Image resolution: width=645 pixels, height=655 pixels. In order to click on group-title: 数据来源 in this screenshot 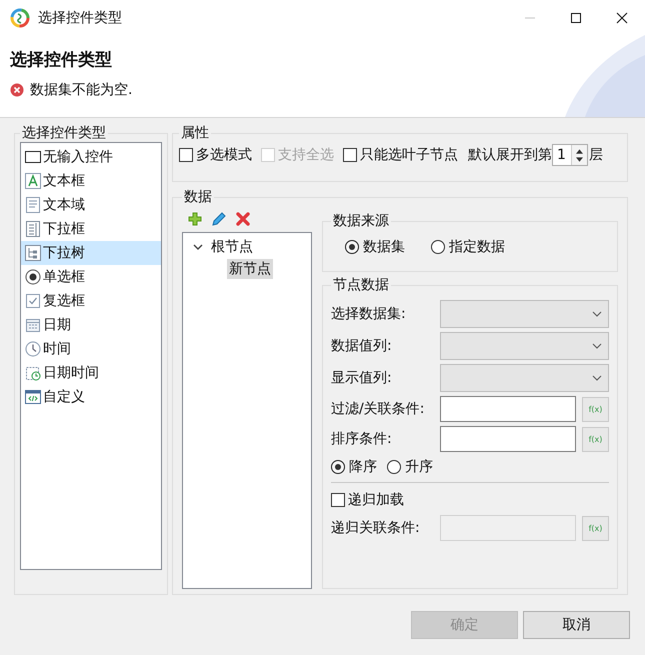, I will do `click(361, 221)`.